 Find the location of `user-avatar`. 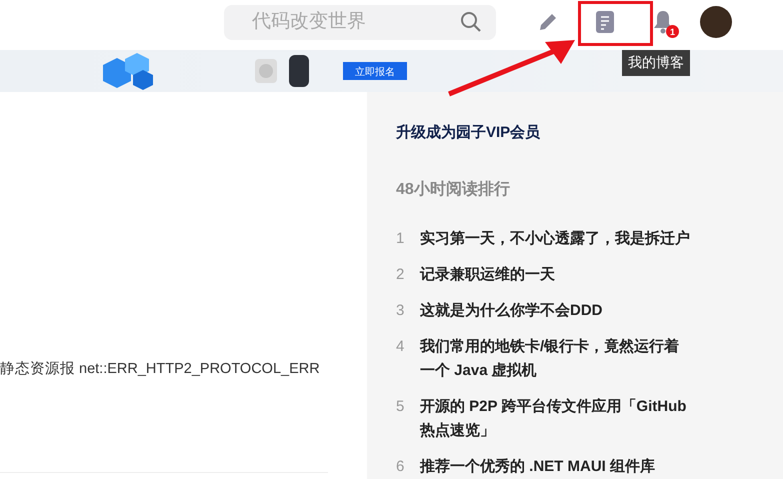

user-avatar is located at coordinates (716, 22).